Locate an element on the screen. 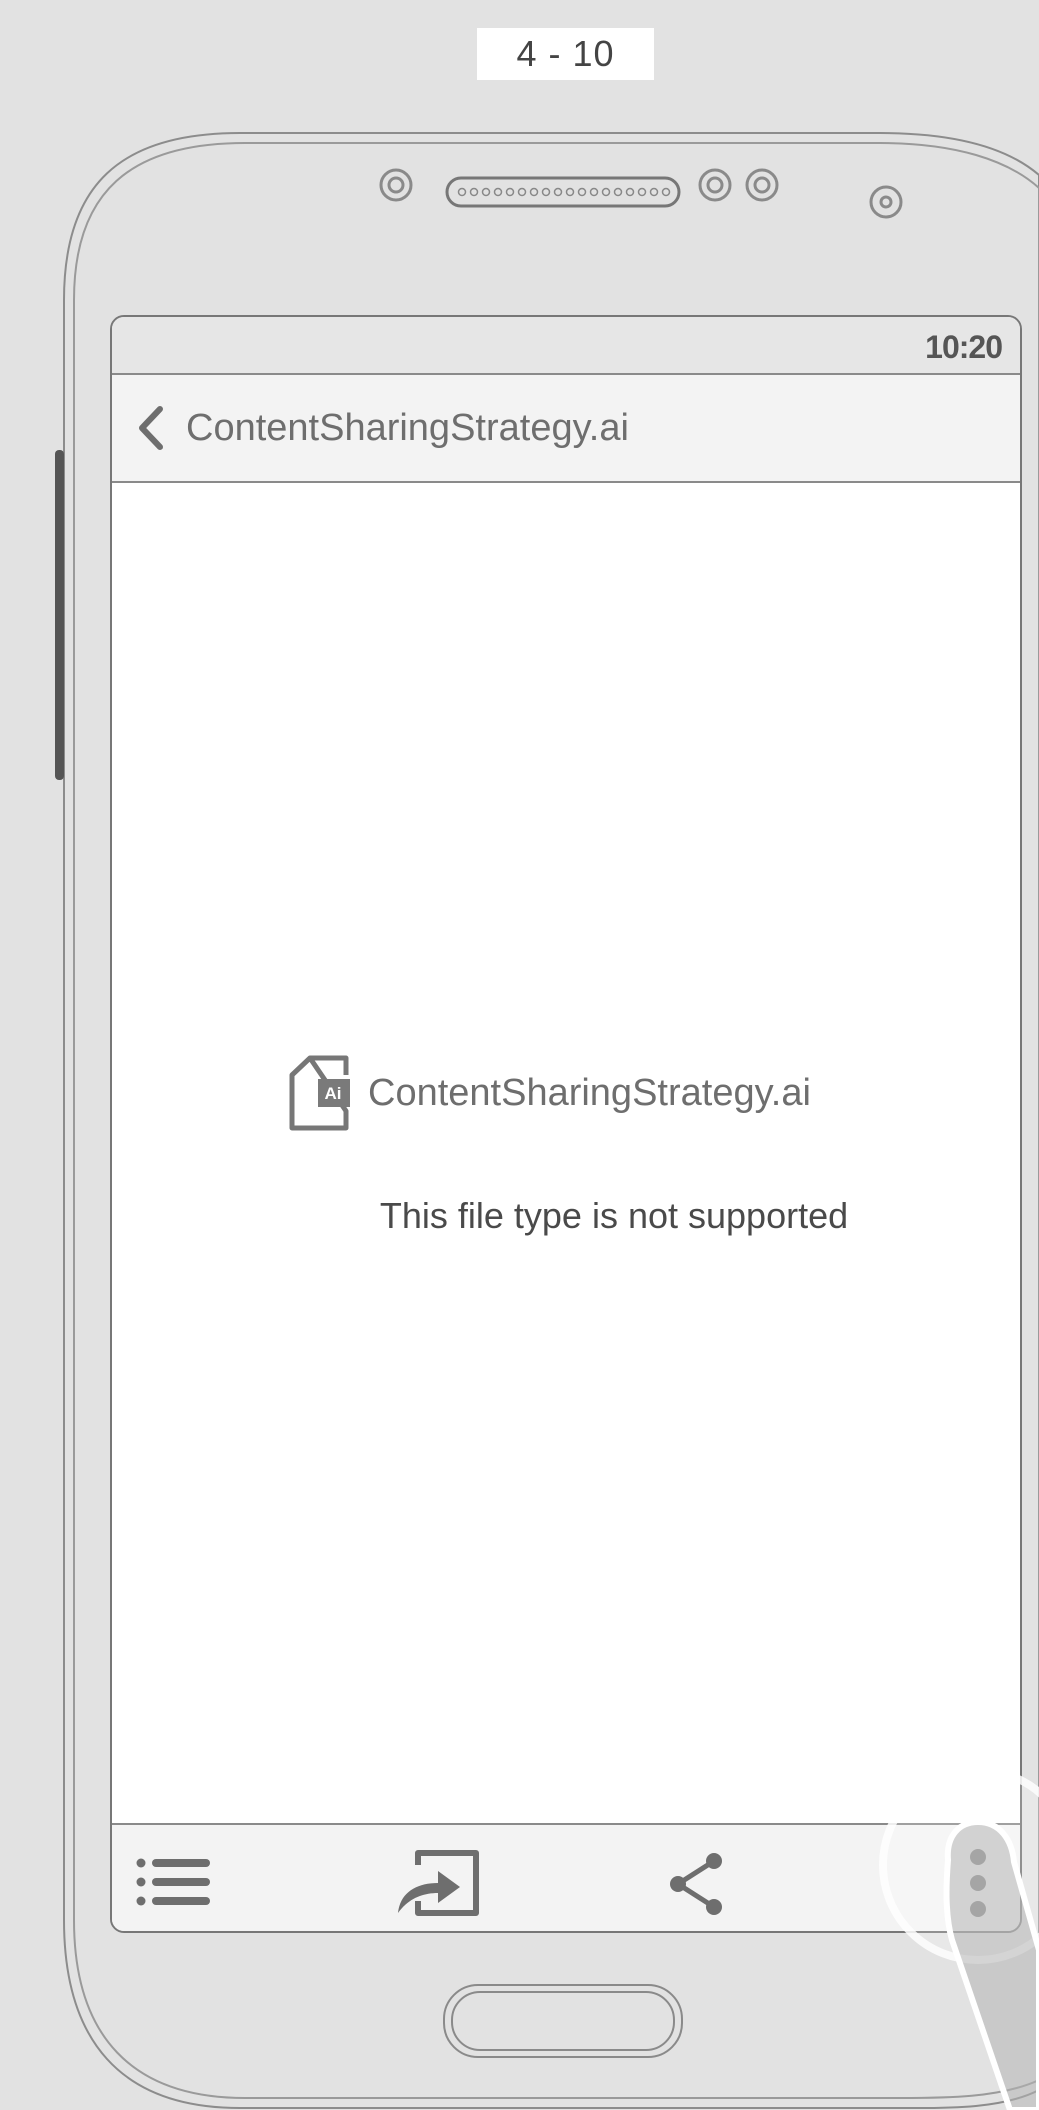  file-badge: Ai is located at coordinates (333, 1093).